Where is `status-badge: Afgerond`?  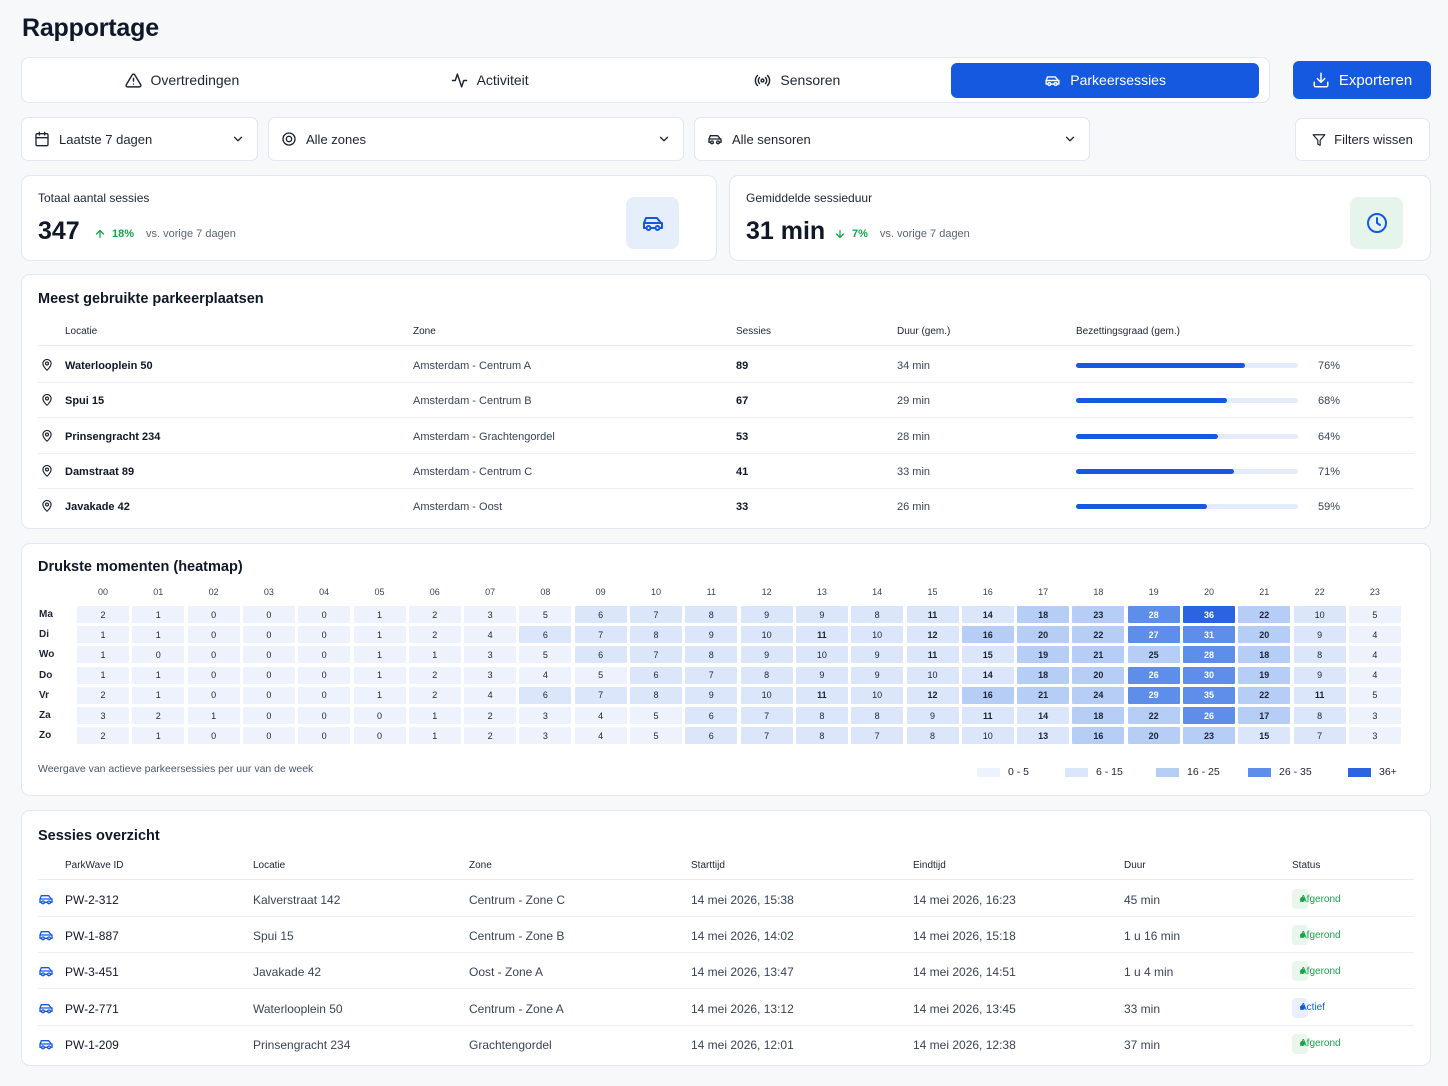
status-badge: Afgerond is located at coordinates (1316, 1043).